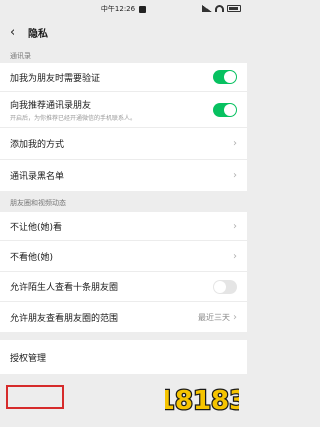  What do you see at coordinates (143, 9) in the screenshot?
I see `tiktok-notification-icon` at bounding box center [143, 9].